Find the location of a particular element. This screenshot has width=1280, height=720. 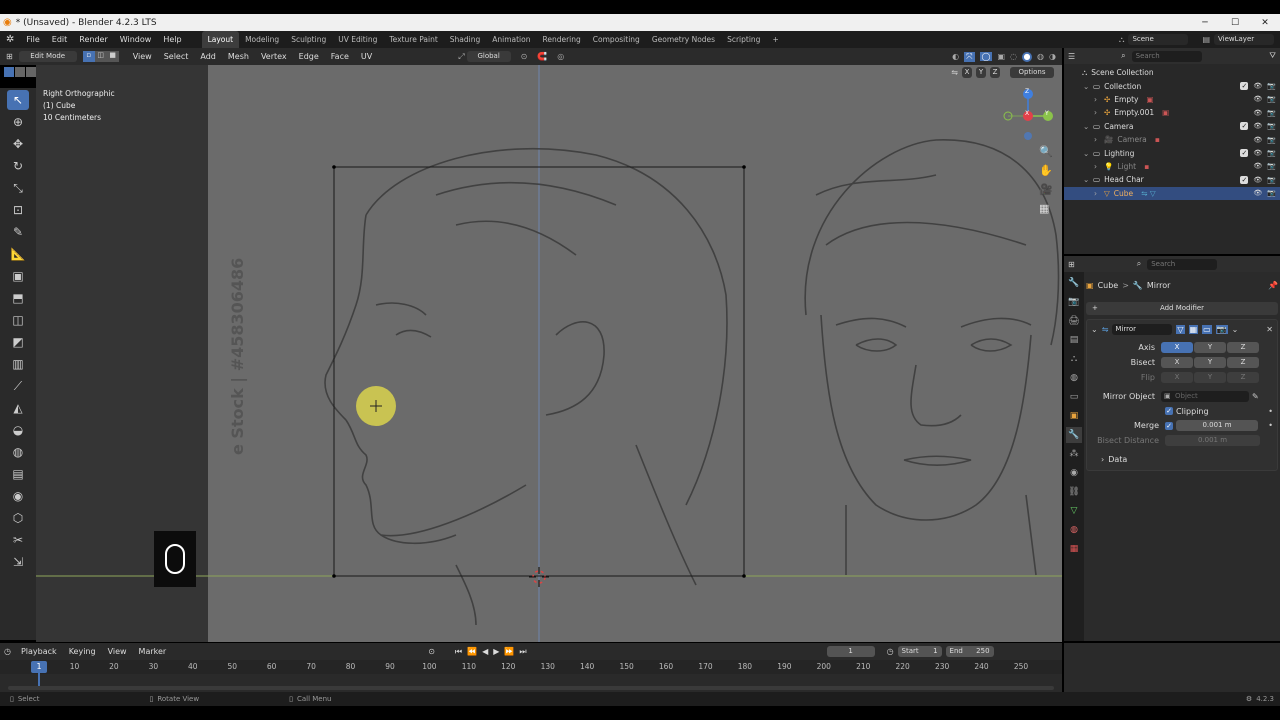

properties-search: Search is located at coordinates (1182, 264).